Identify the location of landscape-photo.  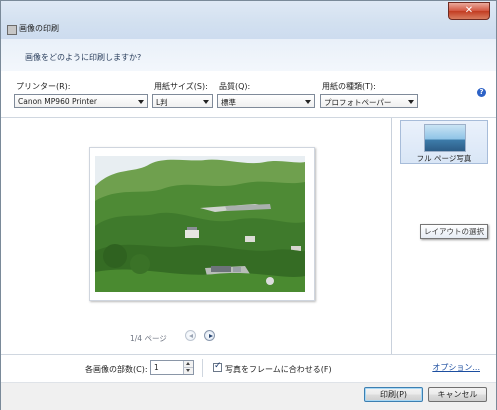
(200, 224).